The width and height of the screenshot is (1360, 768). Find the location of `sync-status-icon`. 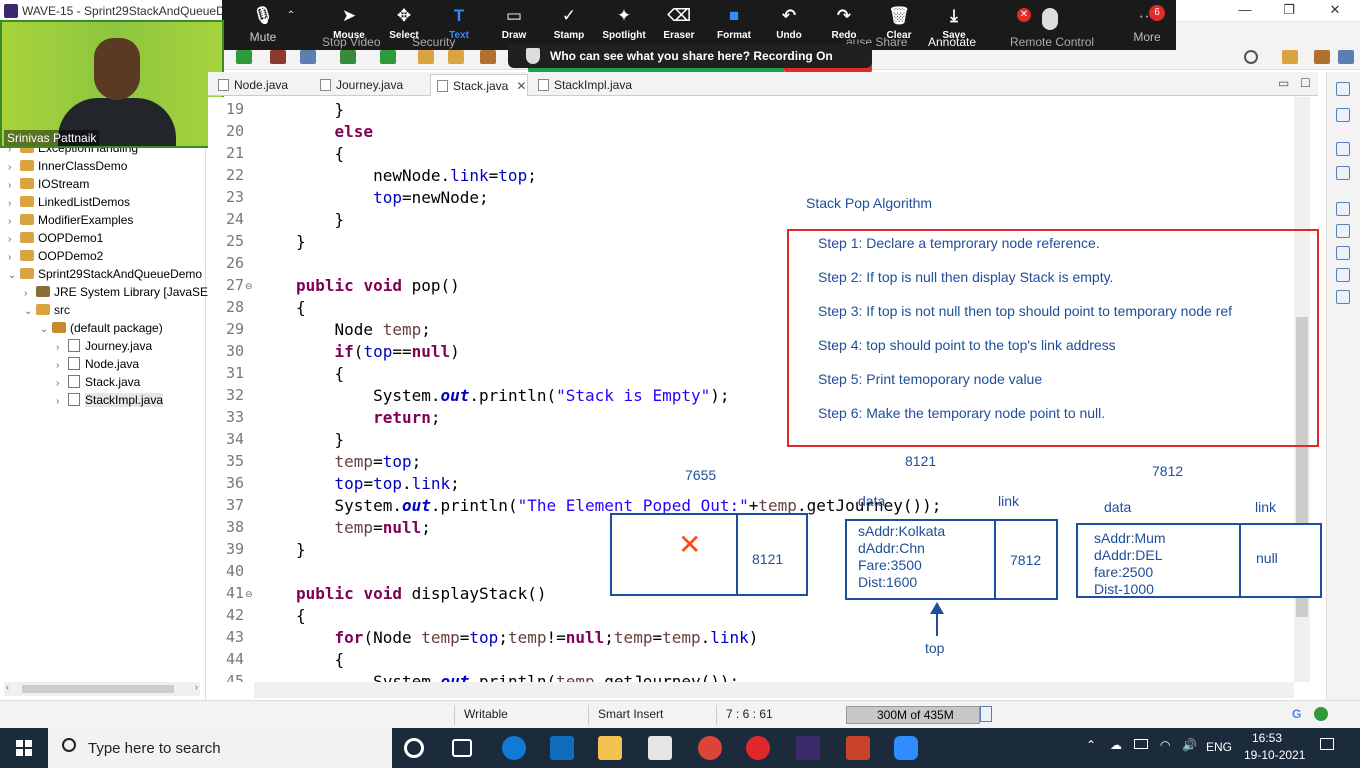

sync-status-icon is located at coordinates (1321, 714).